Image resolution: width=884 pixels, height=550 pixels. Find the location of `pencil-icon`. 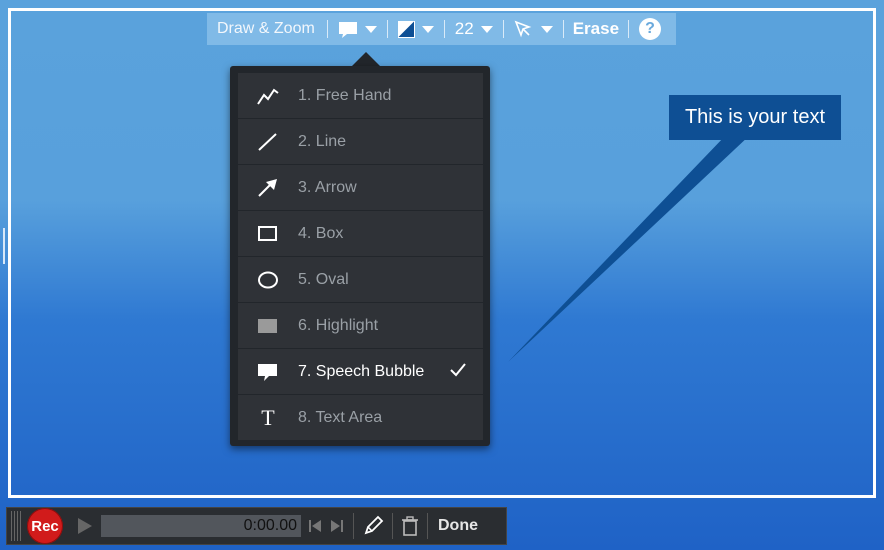

pencil-icon is located at coordinates (373, 526).